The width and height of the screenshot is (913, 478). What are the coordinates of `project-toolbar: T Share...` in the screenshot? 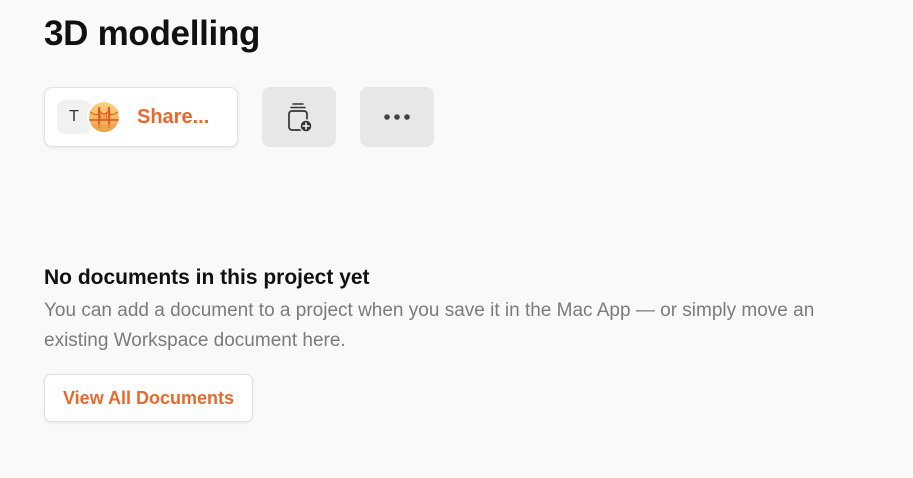 It's located at (239, 117).